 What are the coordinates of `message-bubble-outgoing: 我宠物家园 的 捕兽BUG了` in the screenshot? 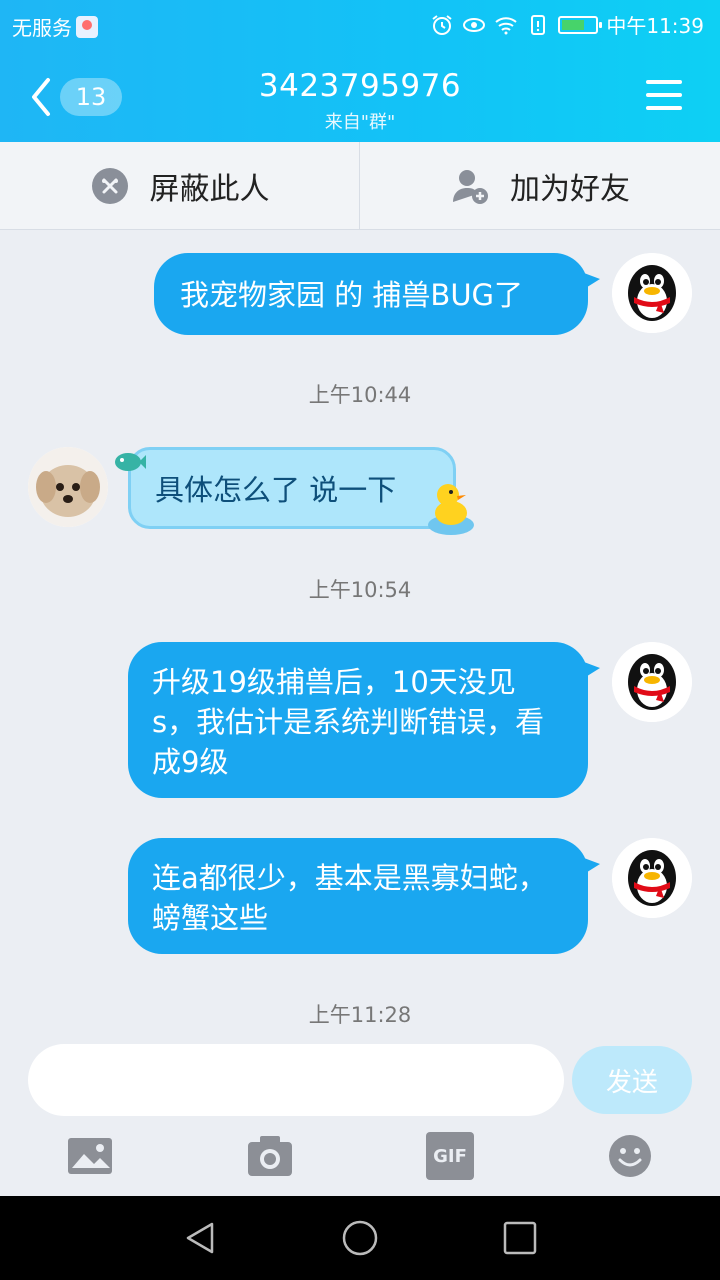 It's located at (377, 294).